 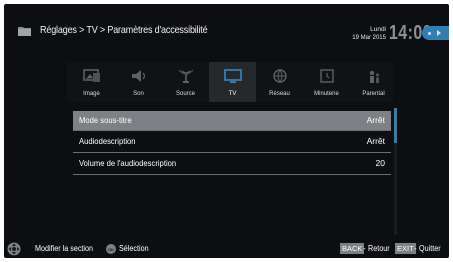 I want to click on ok-button-icon: OK, so click(x=111, y=249).